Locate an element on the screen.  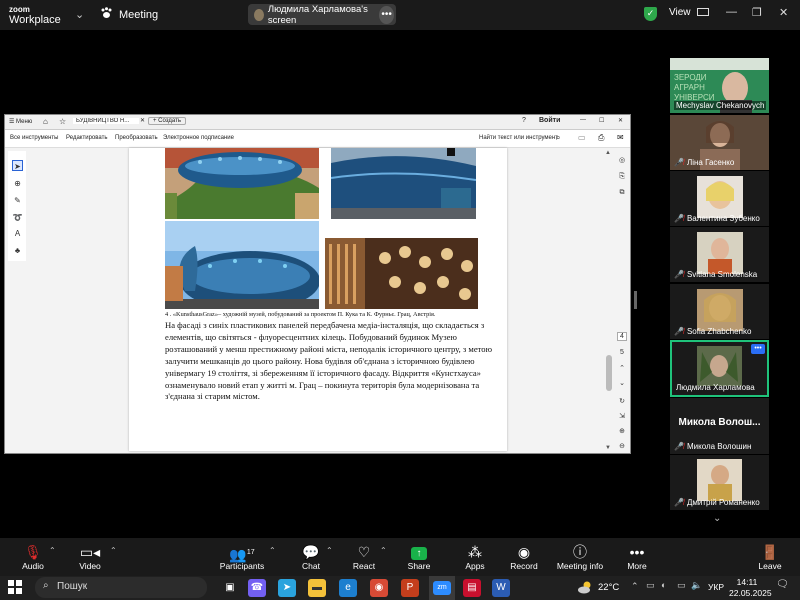
weather-icon is located at coordinates (585, 587).